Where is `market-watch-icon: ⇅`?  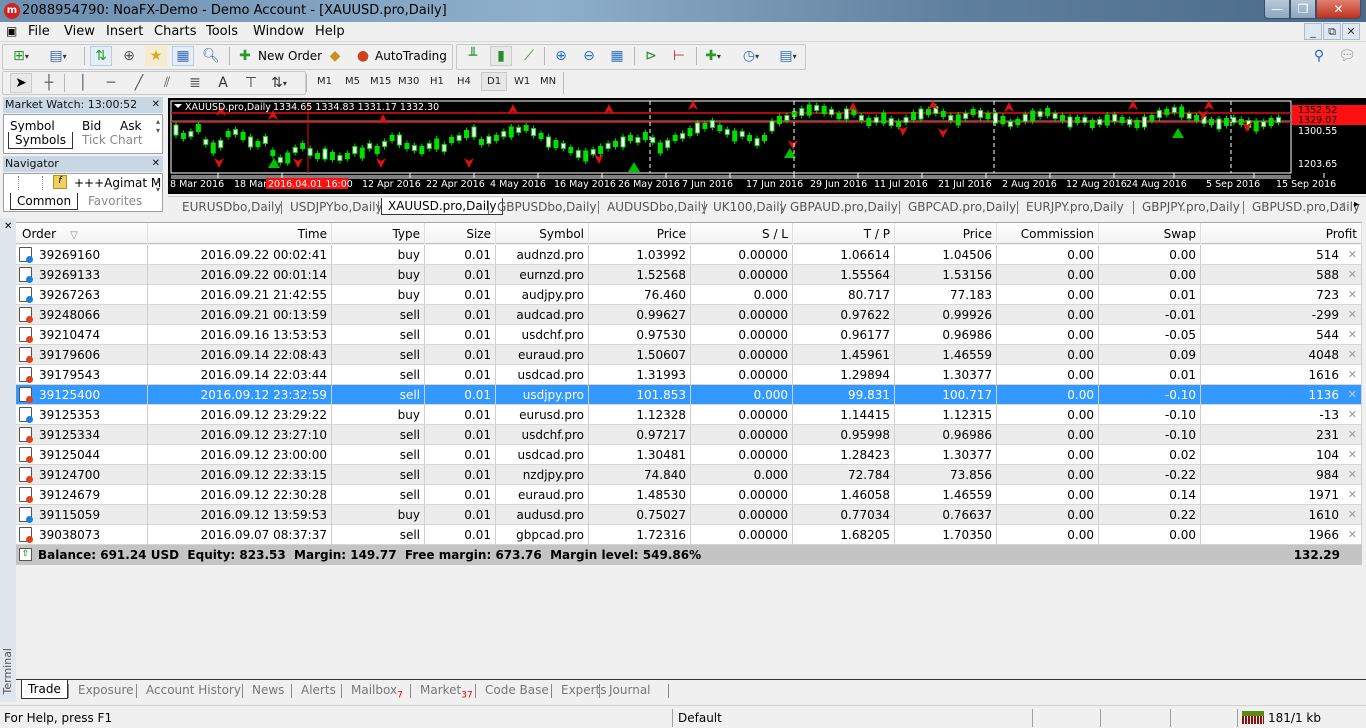
market-watch-icon: ⇅ is located at coordinates (101, 56).